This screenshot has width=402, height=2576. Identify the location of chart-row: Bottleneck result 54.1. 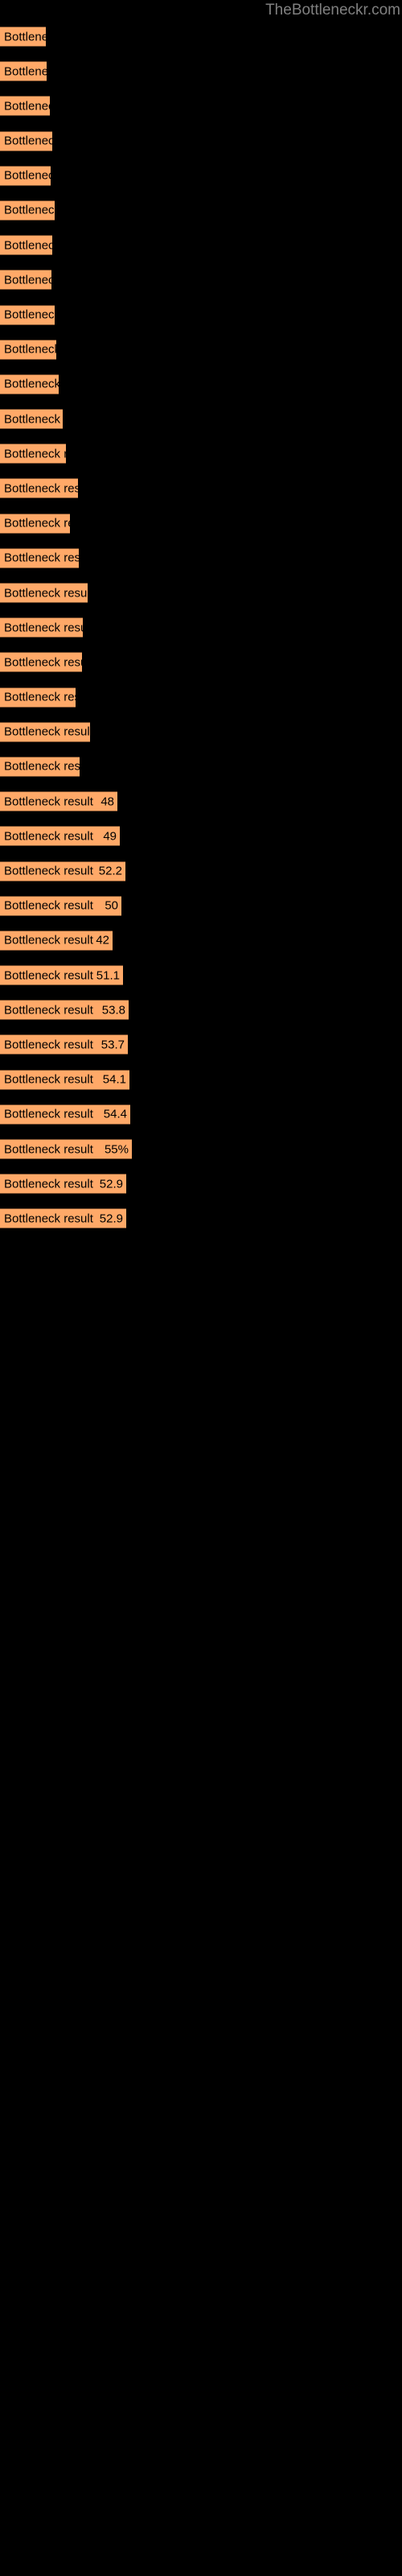
(201, 1081).